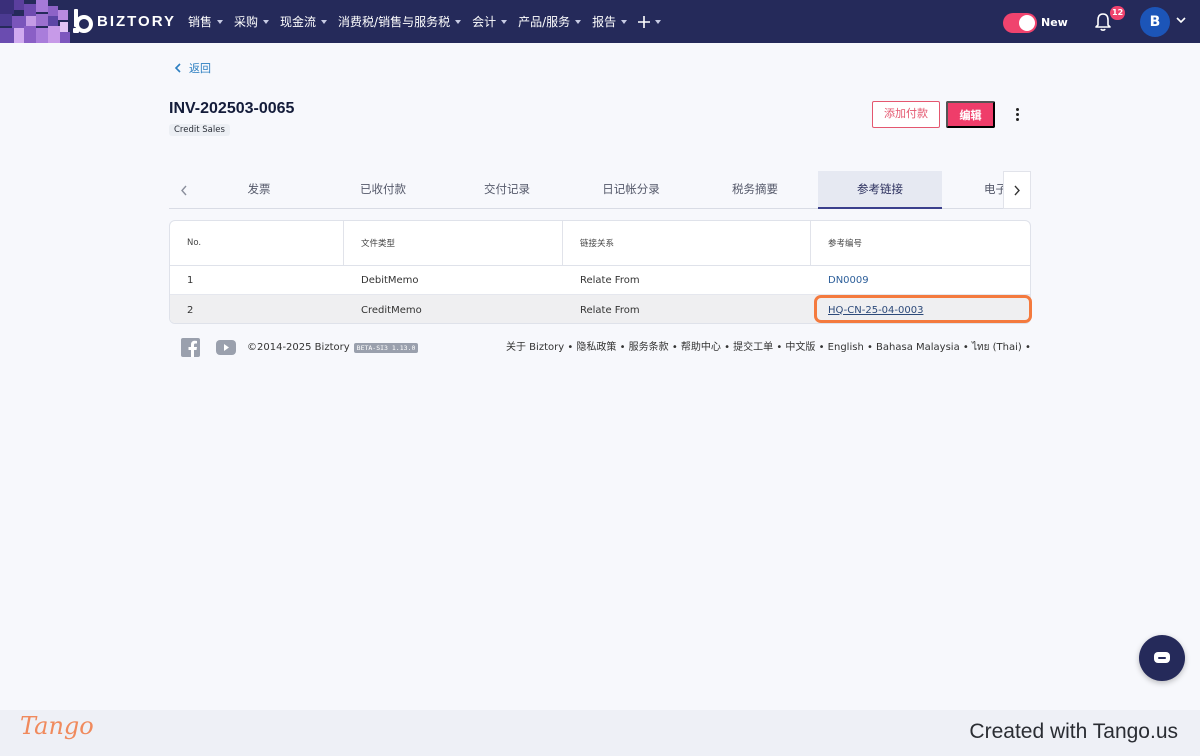 This screenshot has width=1200, height=756. I want to click on copyright: ©2014-2025 Biztory BETA-SI3 1.13.0, so click(333, 347).